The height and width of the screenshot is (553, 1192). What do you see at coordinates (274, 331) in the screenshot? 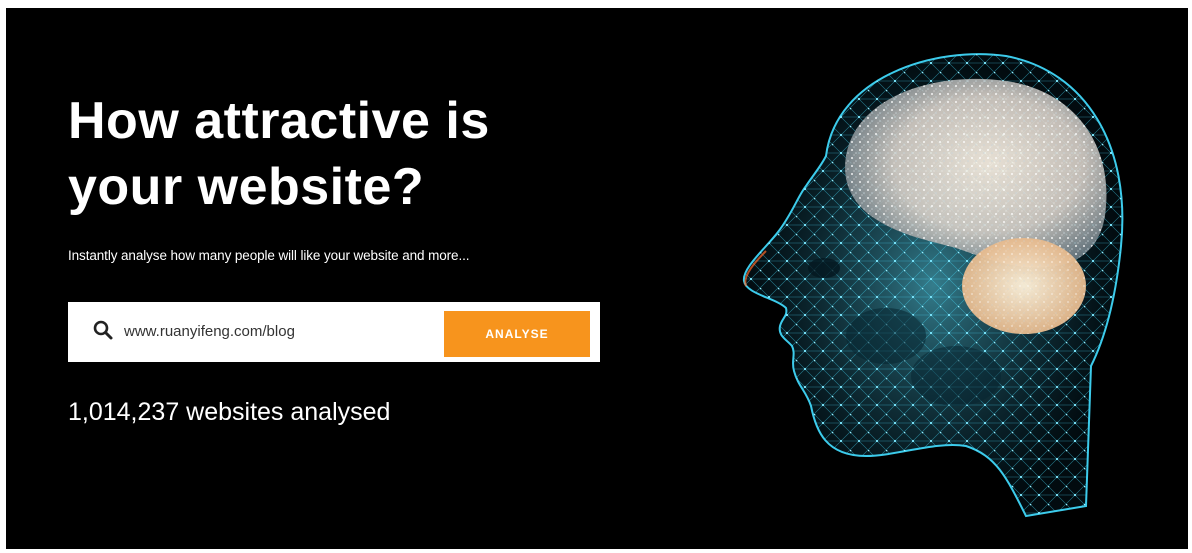
I see `url-input` at bounding box center [274, 331].